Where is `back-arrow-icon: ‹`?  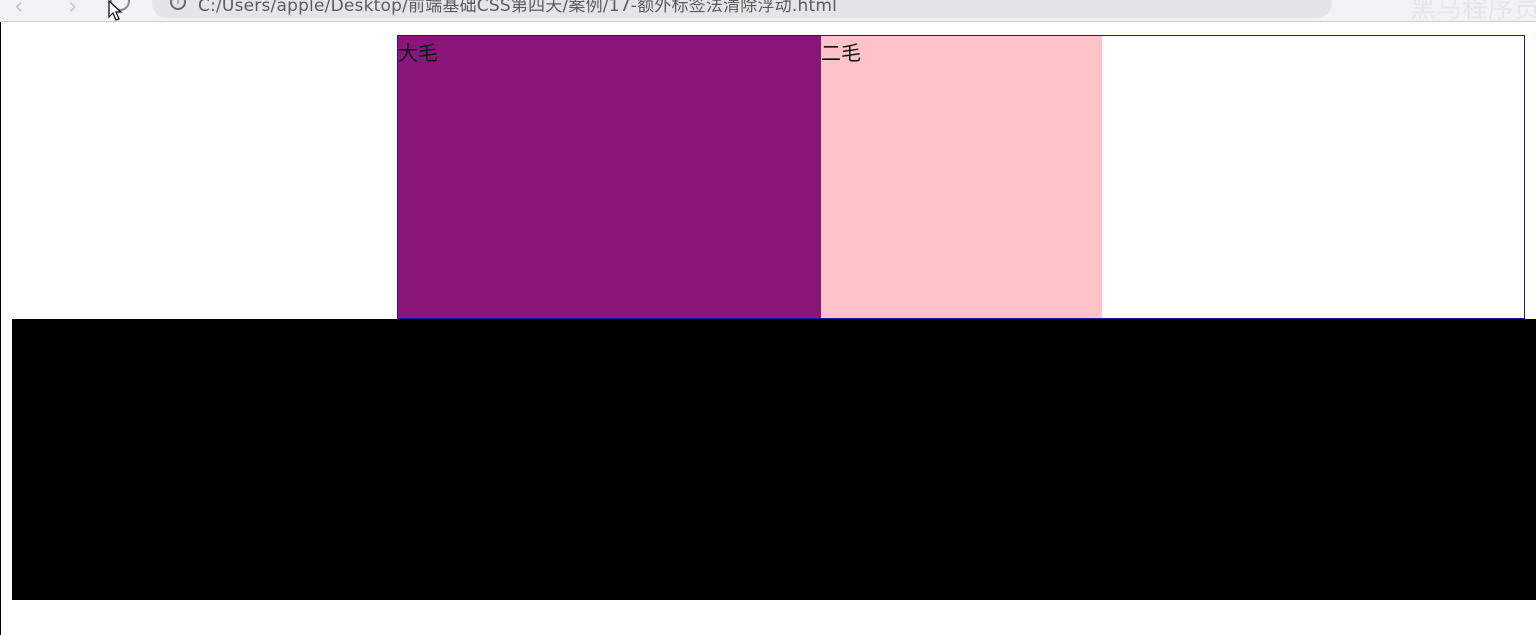
back-arrow-icon: ‹ is located at coordinates (19, 9).